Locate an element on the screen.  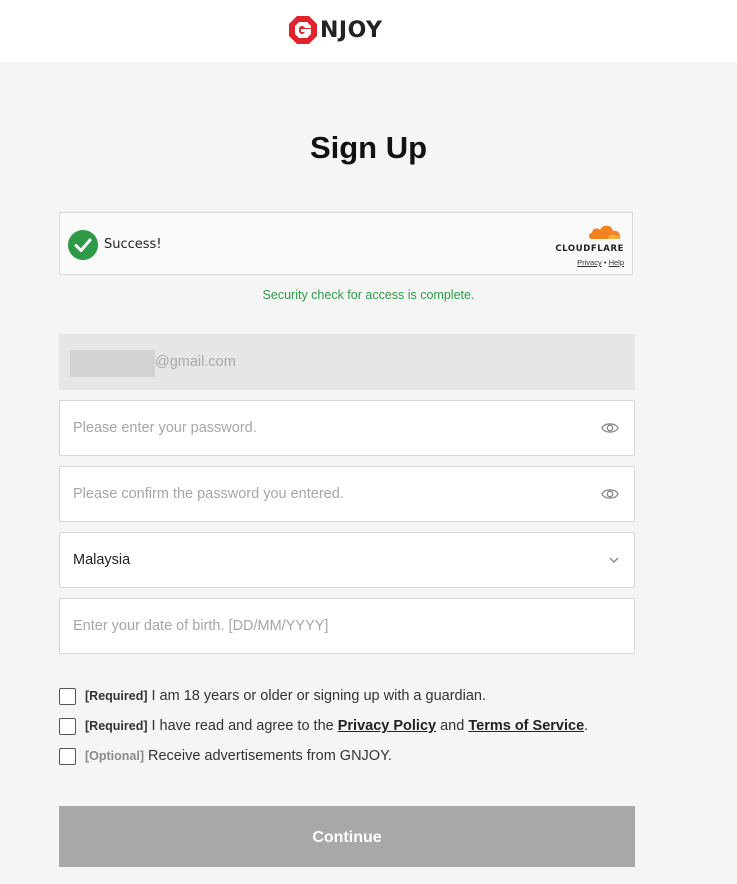
password-field is located at coordinates (347, 428).